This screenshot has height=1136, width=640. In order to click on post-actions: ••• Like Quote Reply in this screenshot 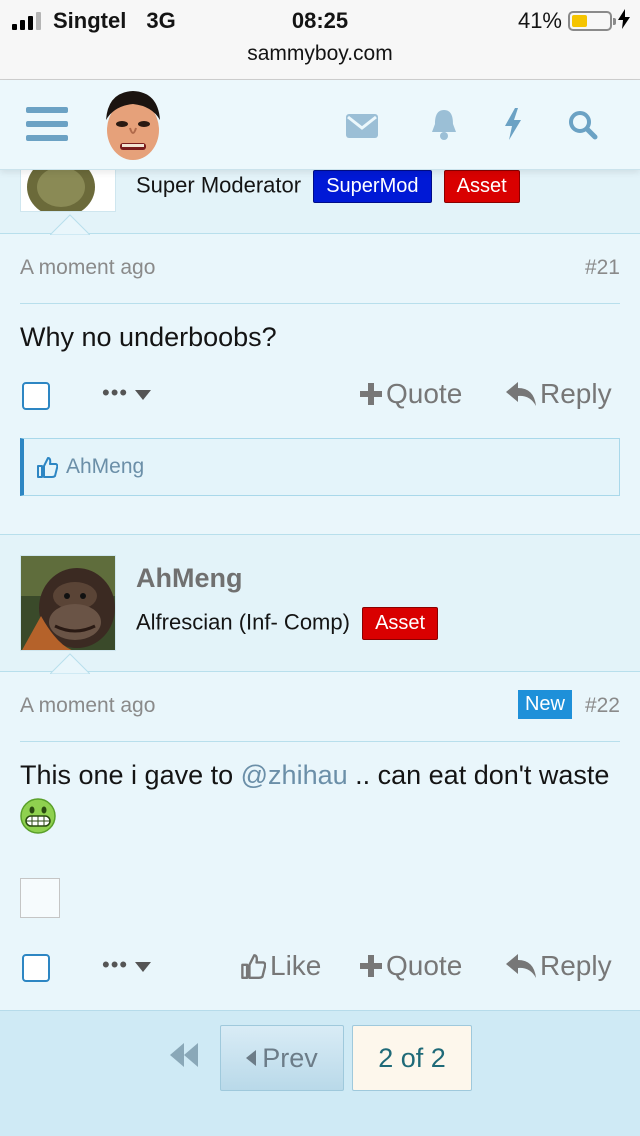, I will do `click(320, 970)`.